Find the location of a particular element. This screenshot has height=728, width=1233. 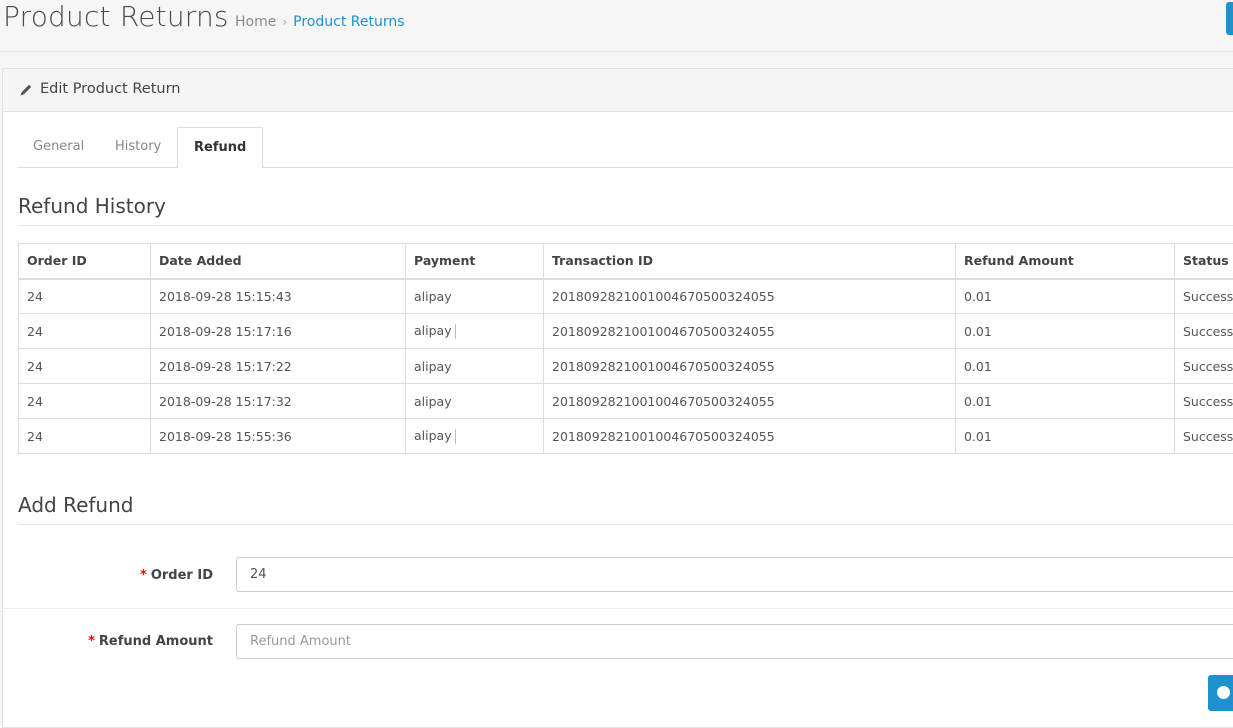

cell-date-added: 2018-09-28 15:55:36 is located at coordinates (278, 436).